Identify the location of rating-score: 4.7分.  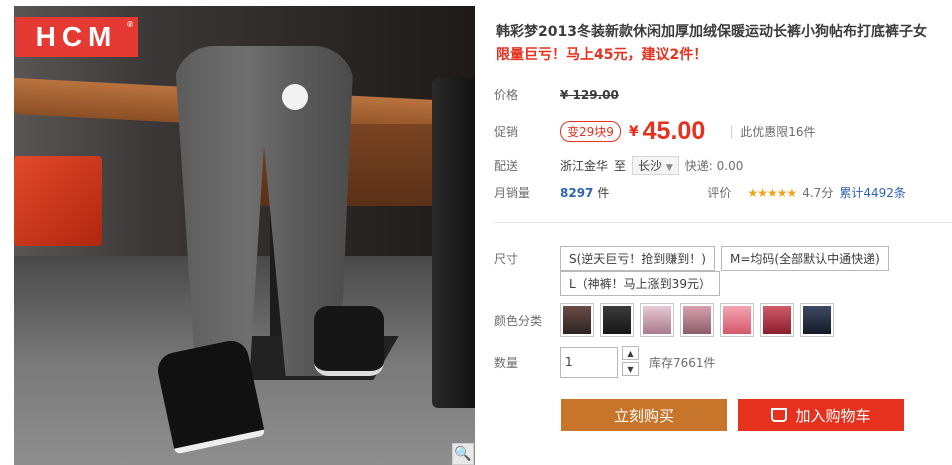
(818, 193).